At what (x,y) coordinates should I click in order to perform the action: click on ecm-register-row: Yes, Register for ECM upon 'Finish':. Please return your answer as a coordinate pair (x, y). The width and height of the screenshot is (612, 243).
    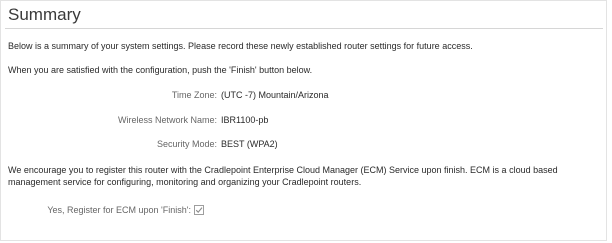
    Looking at the image, I should click on (96, 210).